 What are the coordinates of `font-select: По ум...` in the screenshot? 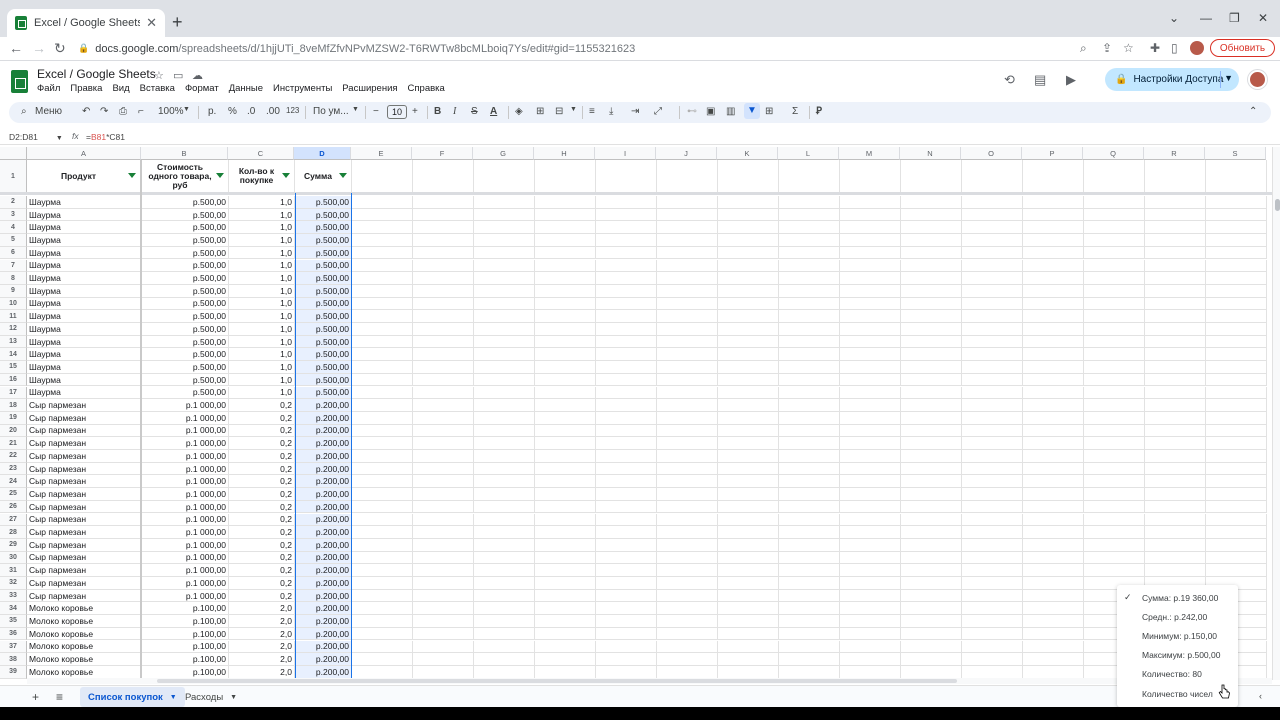 It's located at (331, 111).